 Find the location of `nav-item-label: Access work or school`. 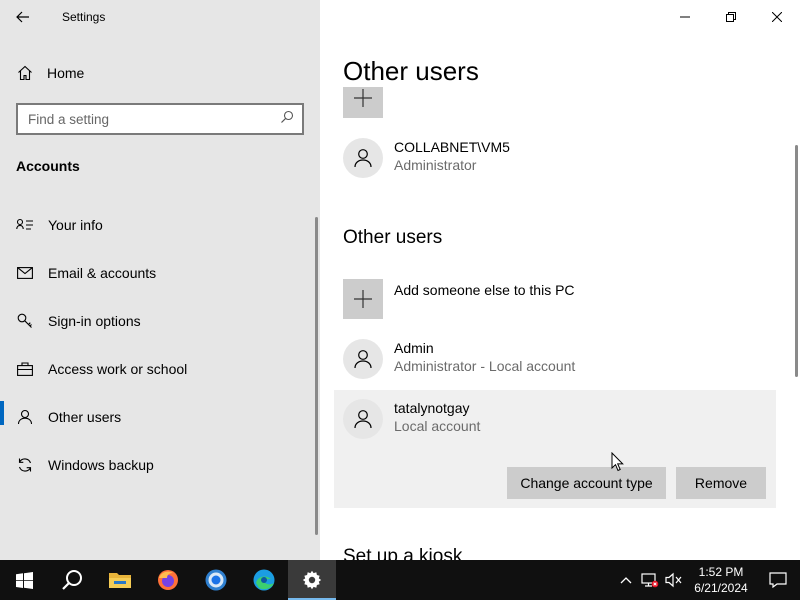

nav-item-label: Access work or school is located at coordinates (118, 369).